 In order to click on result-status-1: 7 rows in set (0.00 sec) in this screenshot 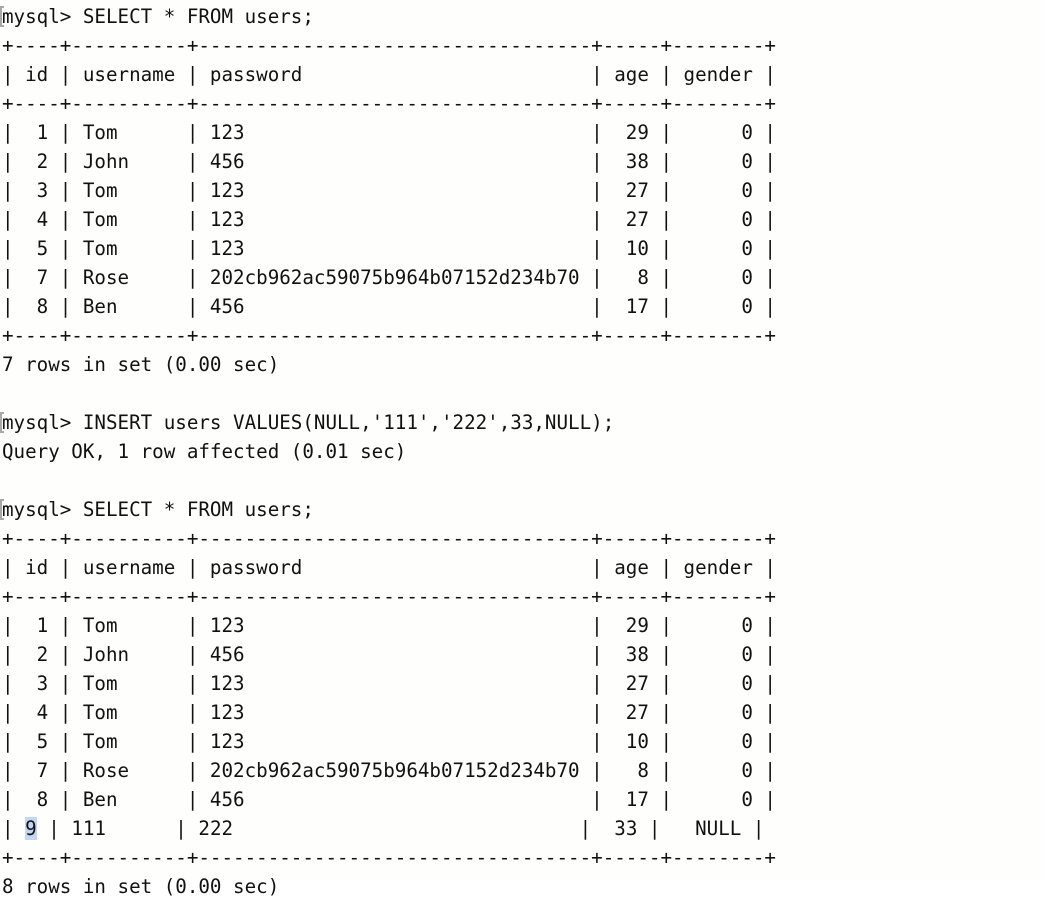, I will do `click(141, 364)`.